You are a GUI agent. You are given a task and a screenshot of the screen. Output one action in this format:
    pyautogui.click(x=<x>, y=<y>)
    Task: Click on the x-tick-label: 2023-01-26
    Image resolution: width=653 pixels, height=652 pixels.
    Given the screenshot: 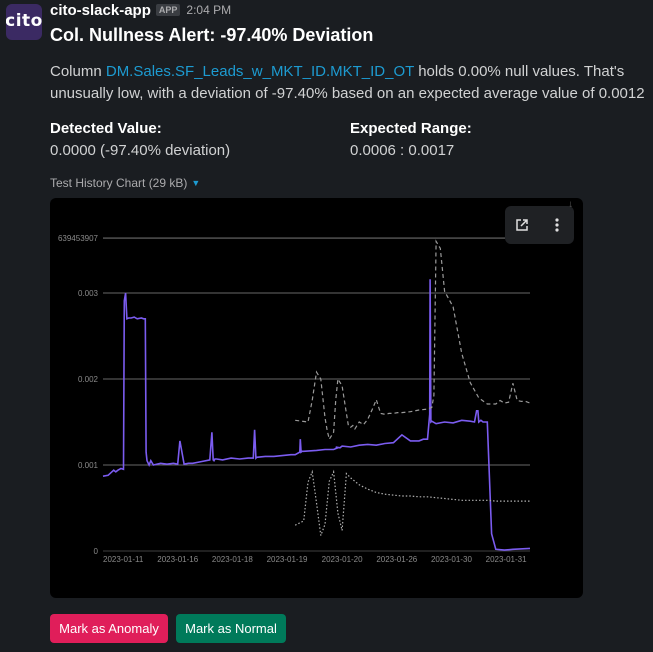 What is the action you would take?
    pyautogui.click(x=396, y=559)
    